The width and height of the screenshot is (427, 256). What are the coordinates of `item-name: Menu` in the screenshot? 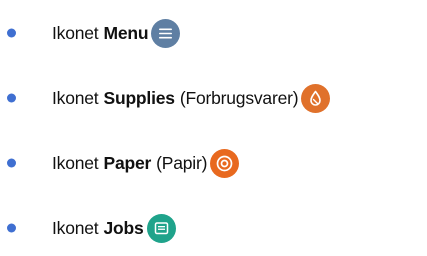 It's located at (126, 32).